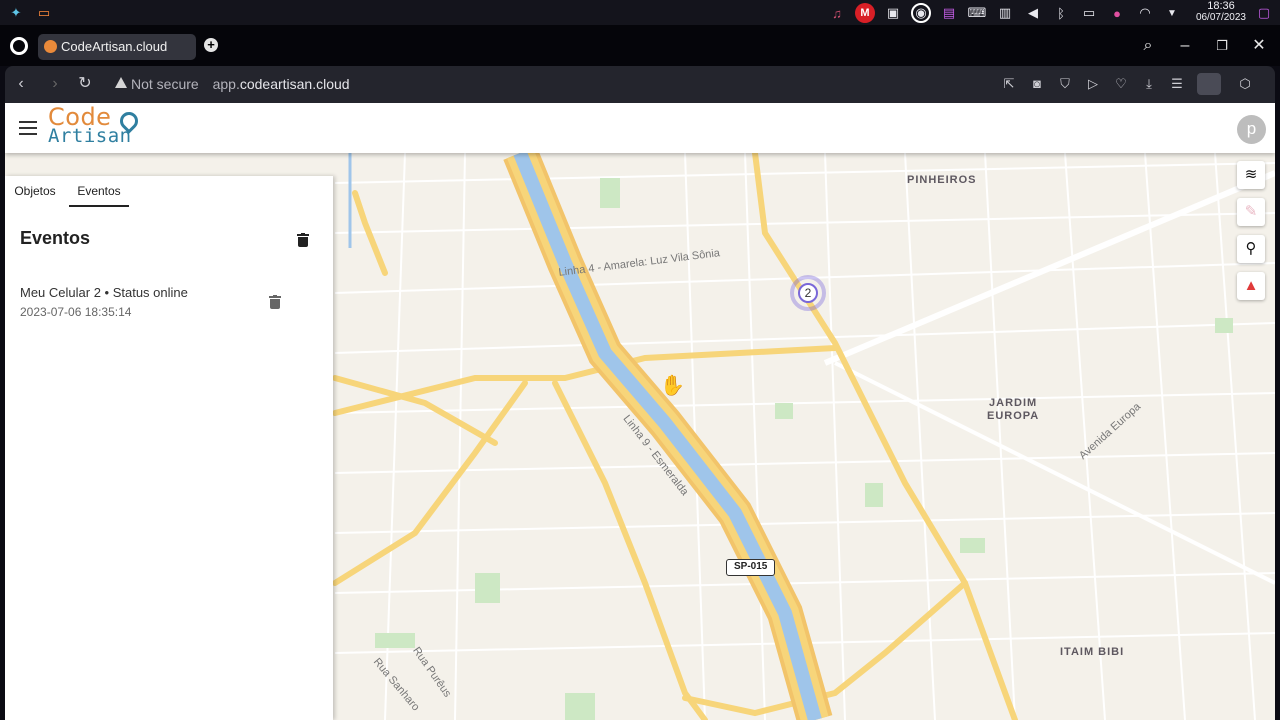  I want to click on cluster-count: 2, so click(808, 293).